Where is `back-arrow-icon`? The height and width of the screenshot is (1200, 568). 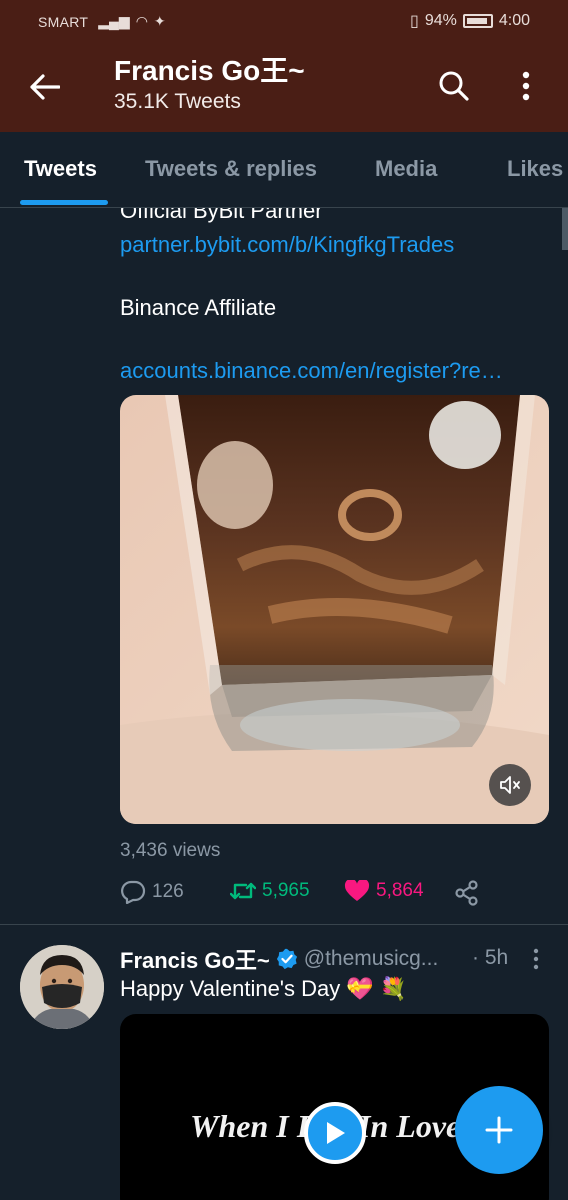
back-arrow-icon is located at coordinates (45, 87).